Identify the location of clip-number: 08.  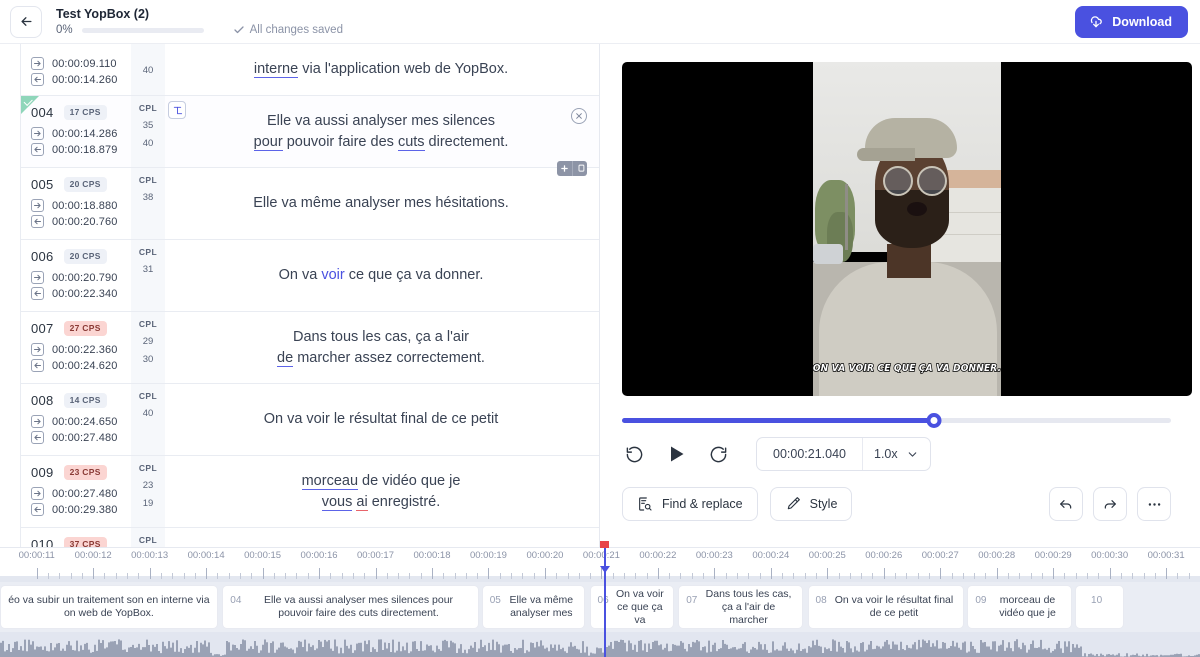
(821, 600).